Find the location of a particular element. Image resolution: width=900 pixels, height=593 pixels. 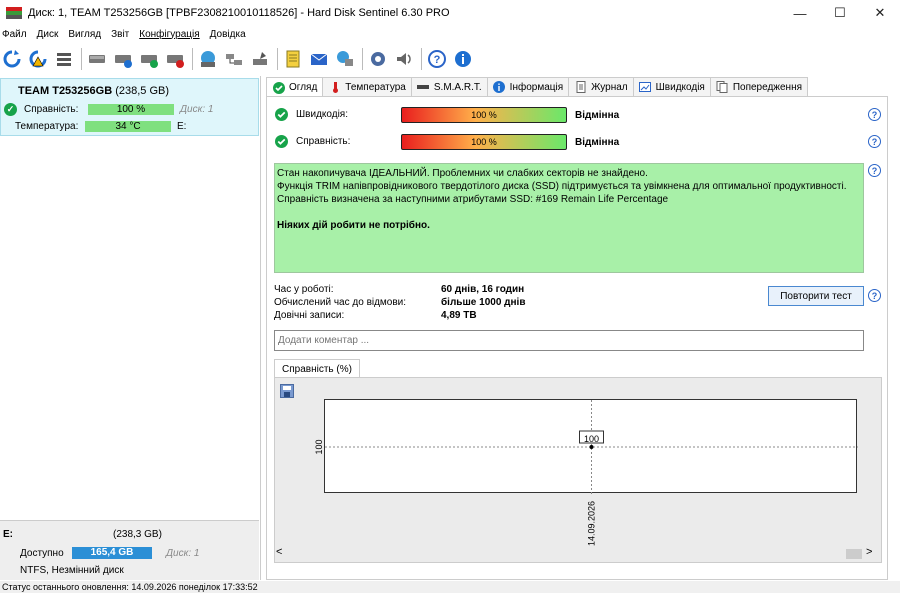

temperature-drive: E: is located at coordinates (182, 126).